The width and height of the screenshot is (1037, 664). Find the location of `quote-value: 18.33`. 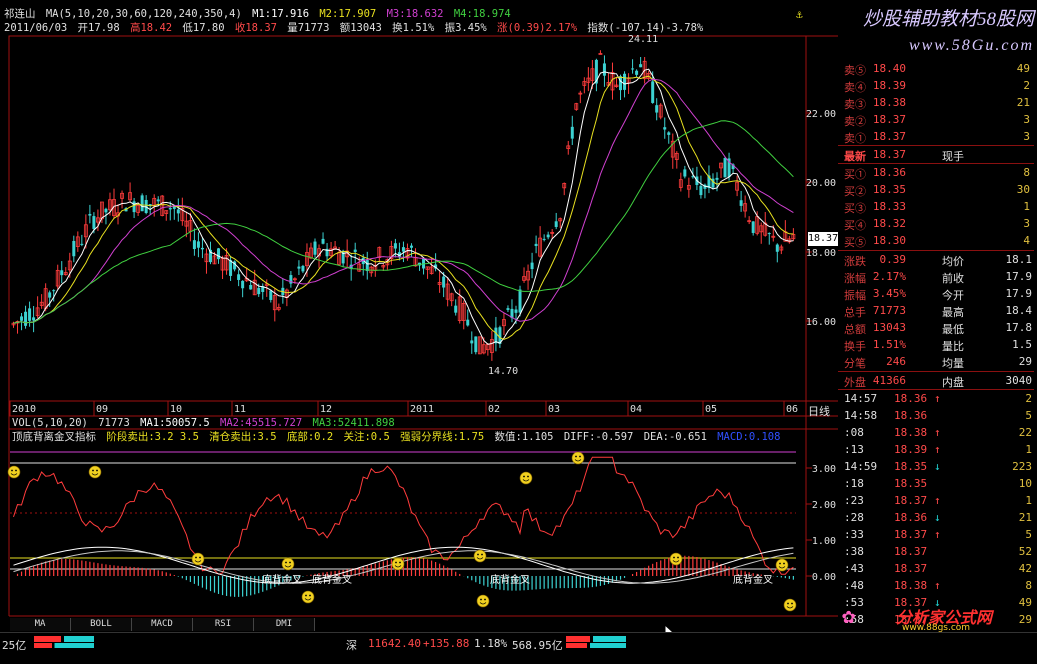

quote-value: 18.33 is located at coordinates (889, 206).